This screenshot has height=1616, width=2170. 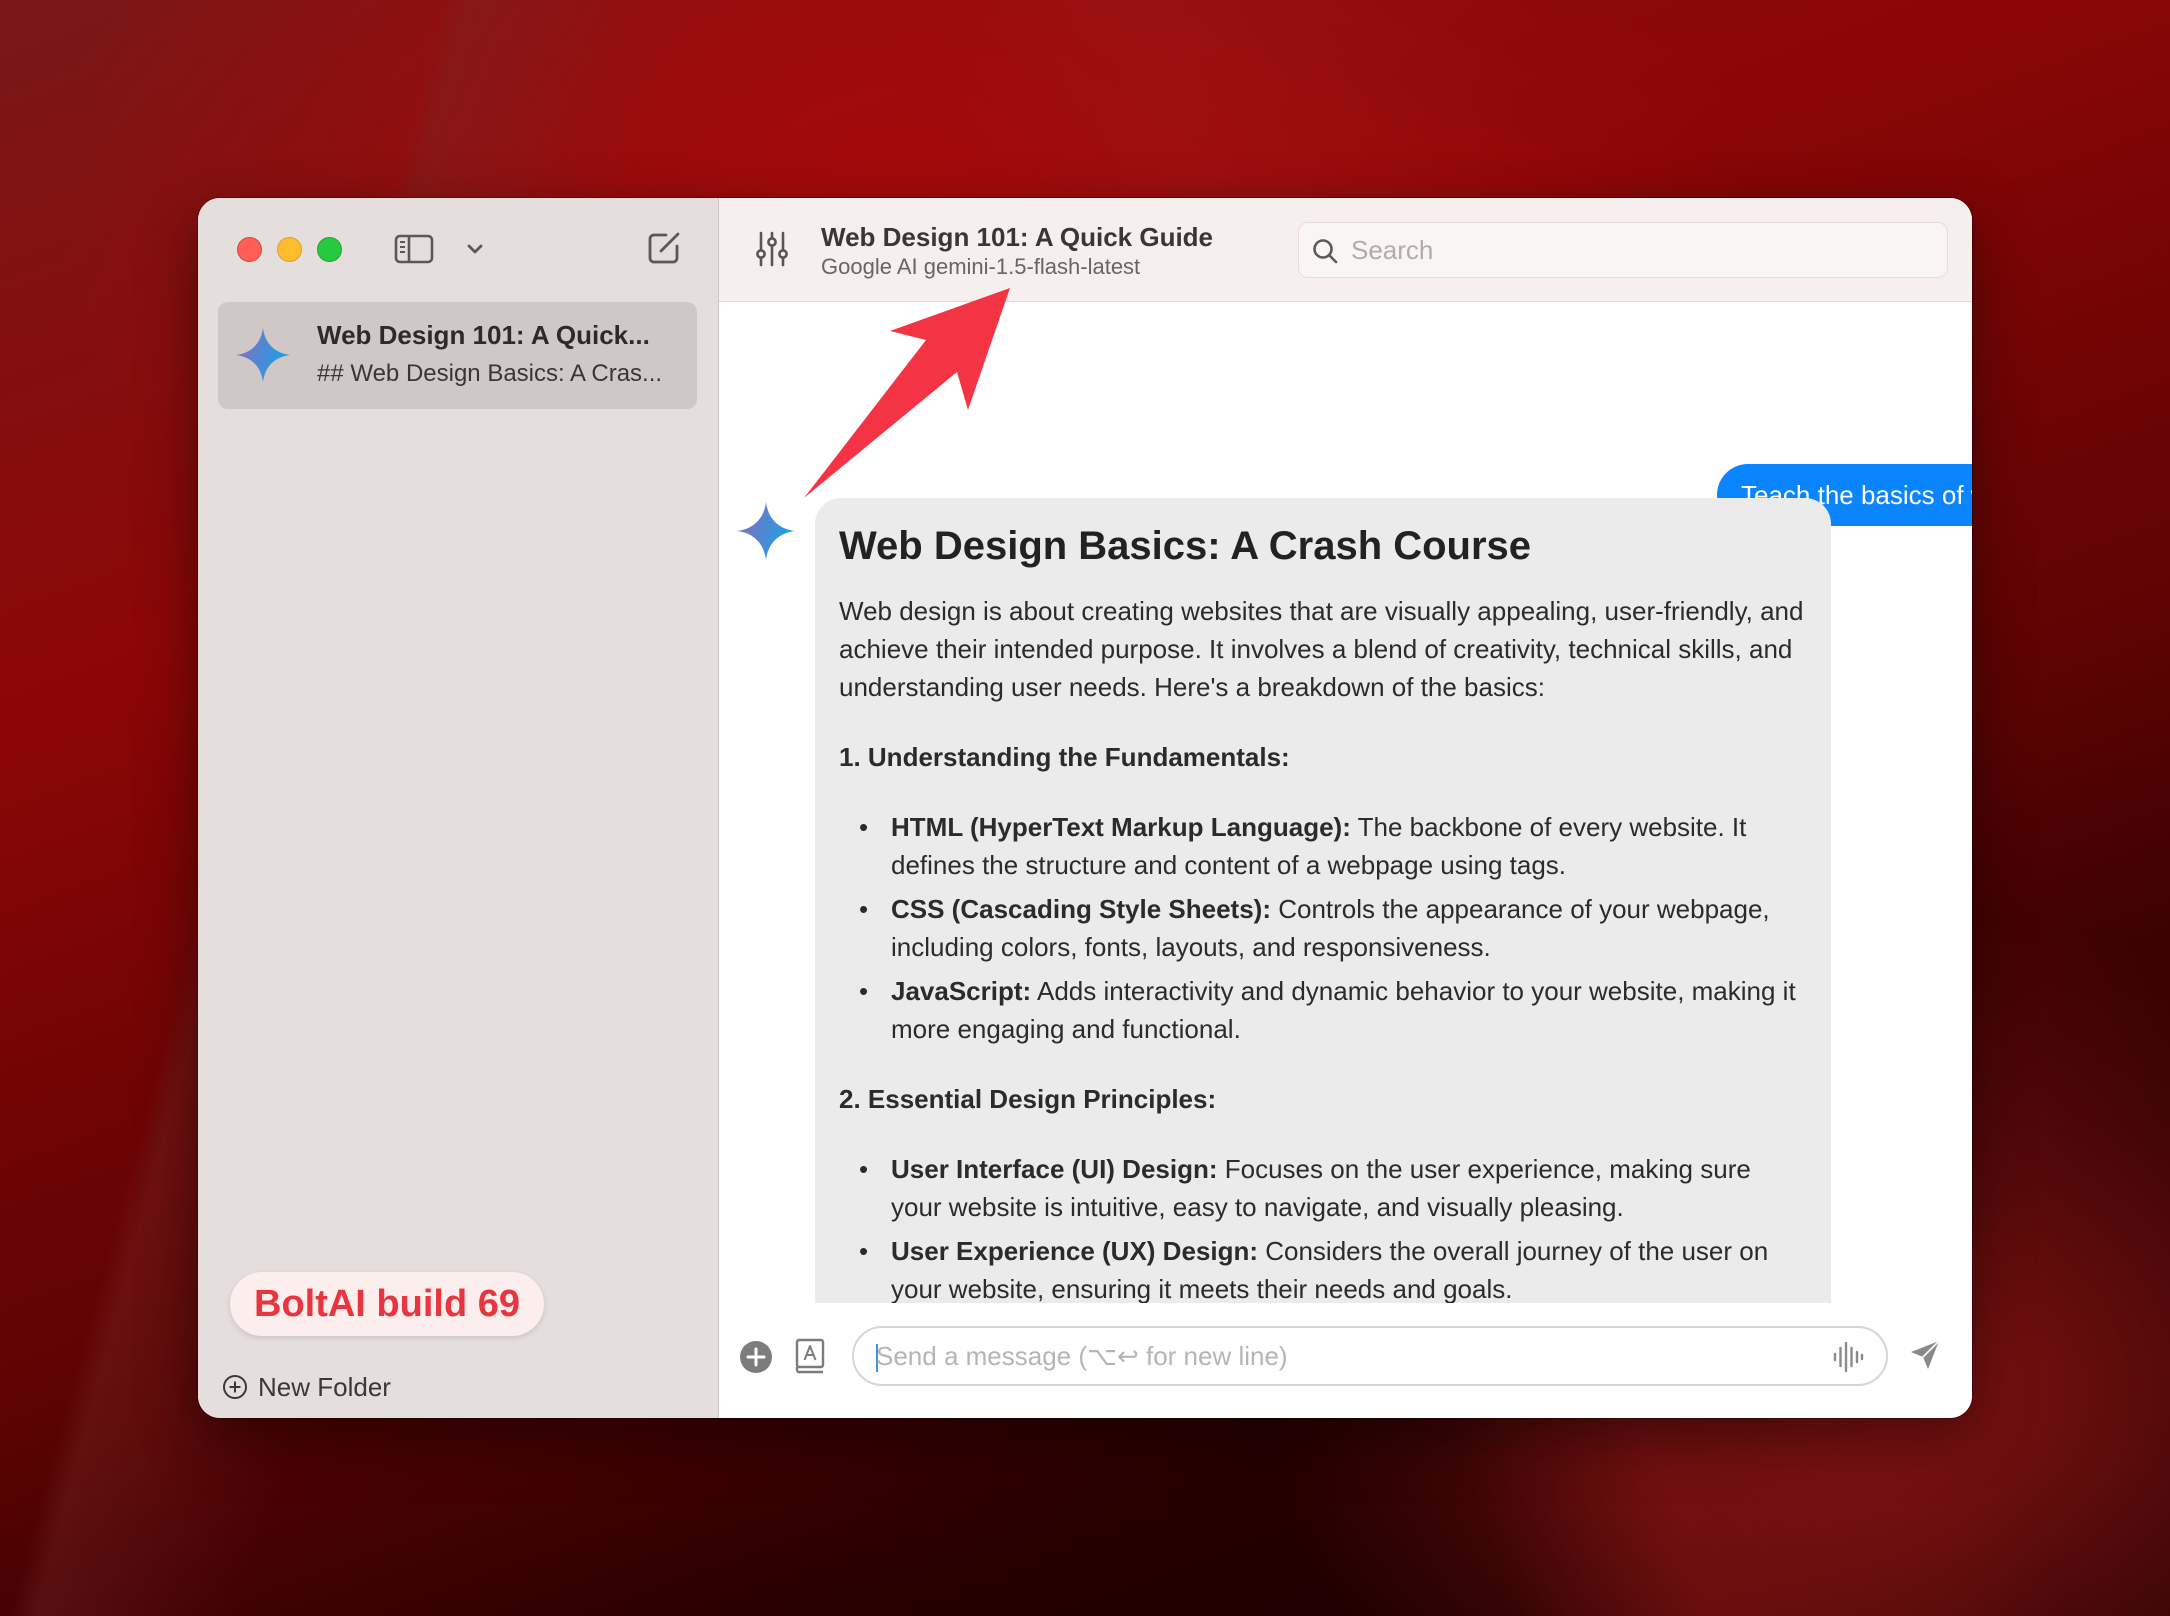 I want to click on list-item-term: User Interface (UI) Design:, so click(x=1054, y=1169).